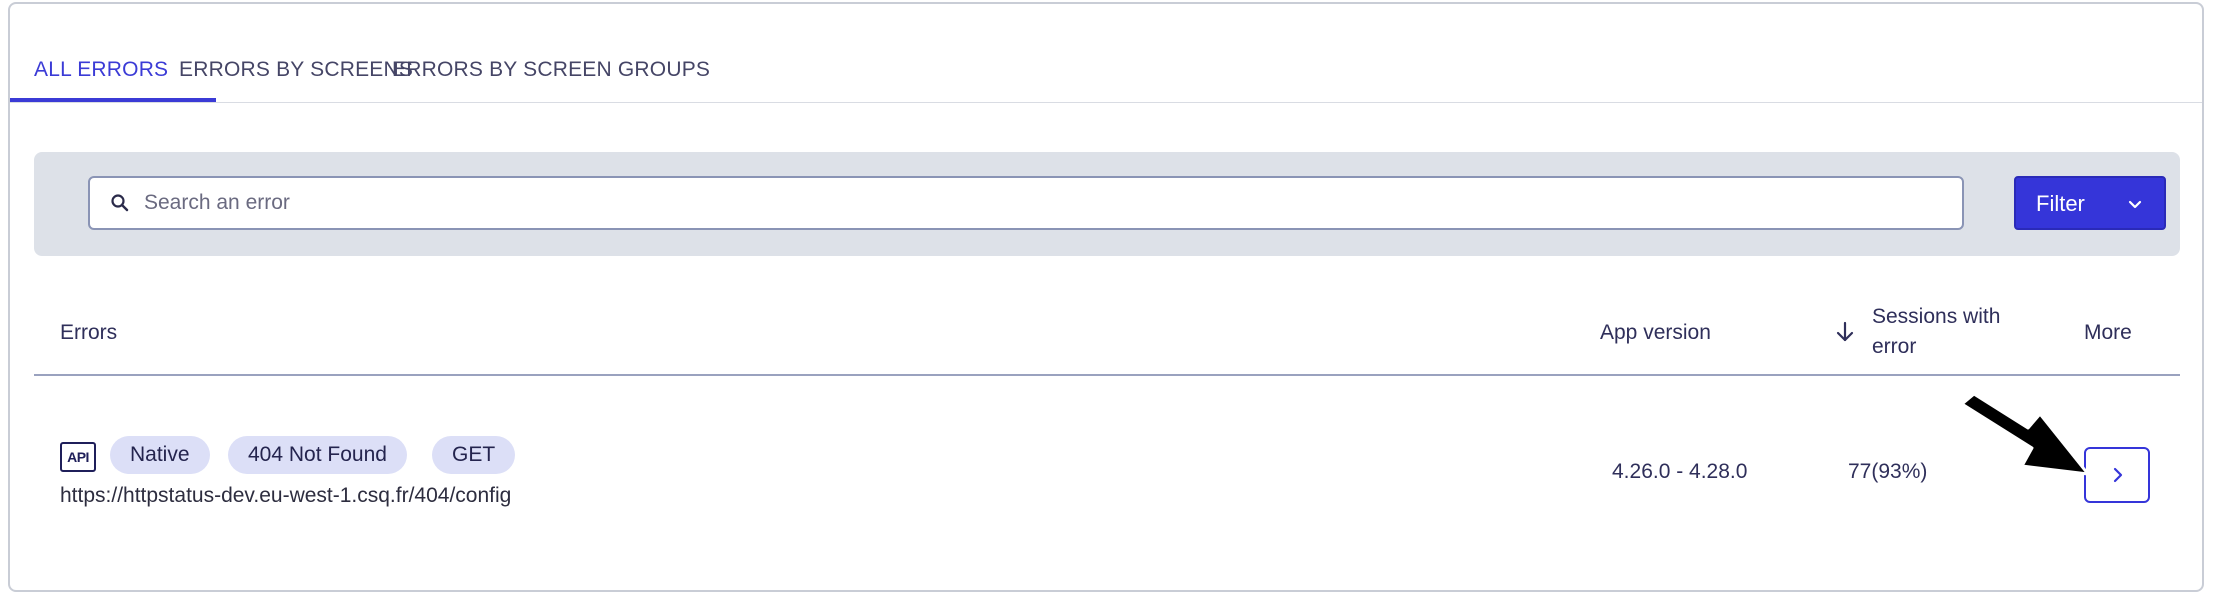  What do you see at coordinates (2108, 332) in the screenshot?
I see `column-header-more: More` at bounding box center [2108, 332].